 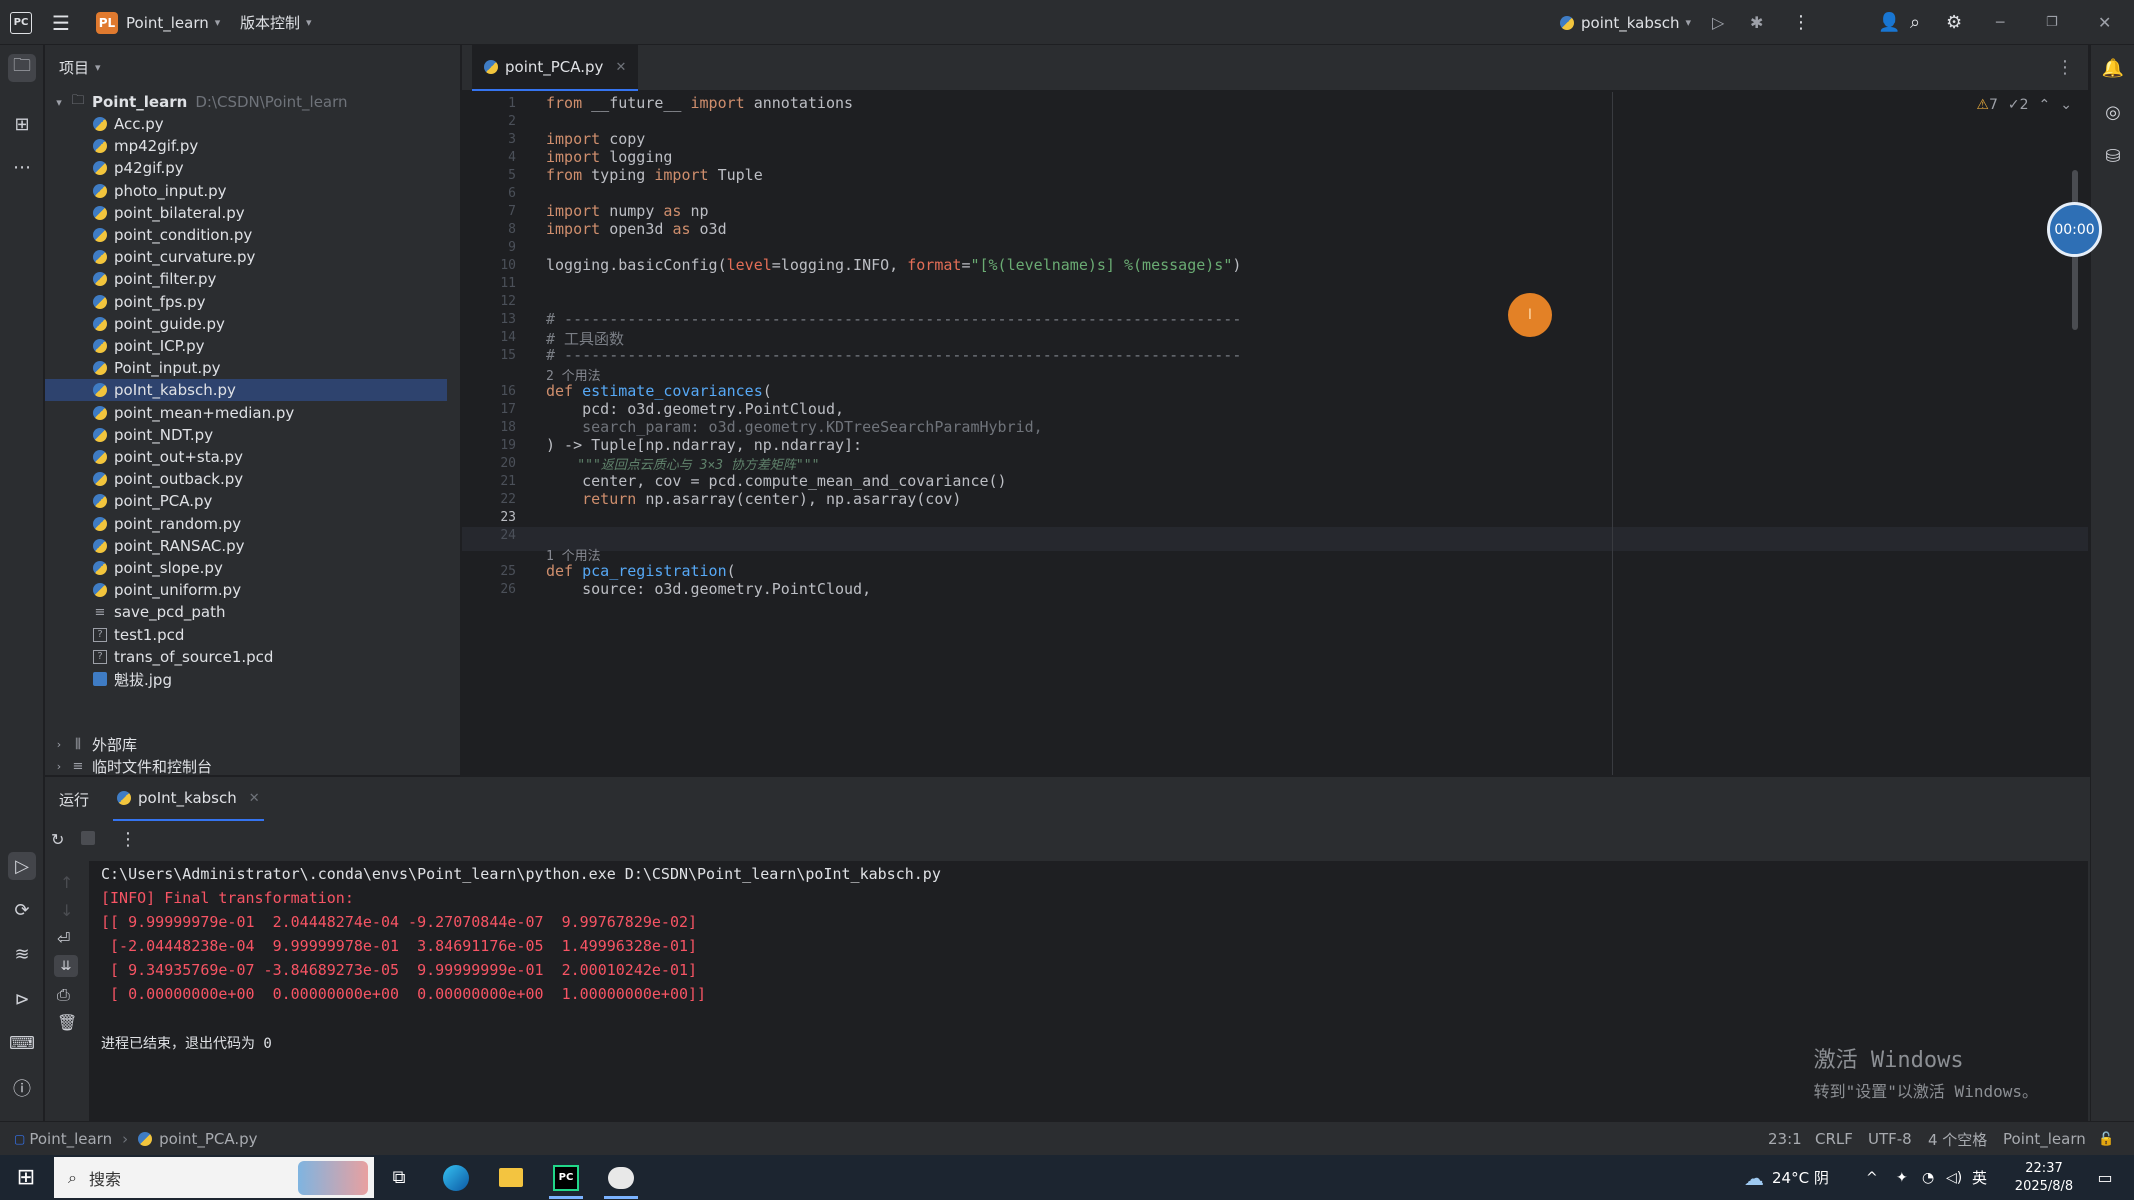 What do you see at coordinates (22, 1043) in the screenshot?
I see `terminal-icon: ⌨` at bounding box center [22, 1043].